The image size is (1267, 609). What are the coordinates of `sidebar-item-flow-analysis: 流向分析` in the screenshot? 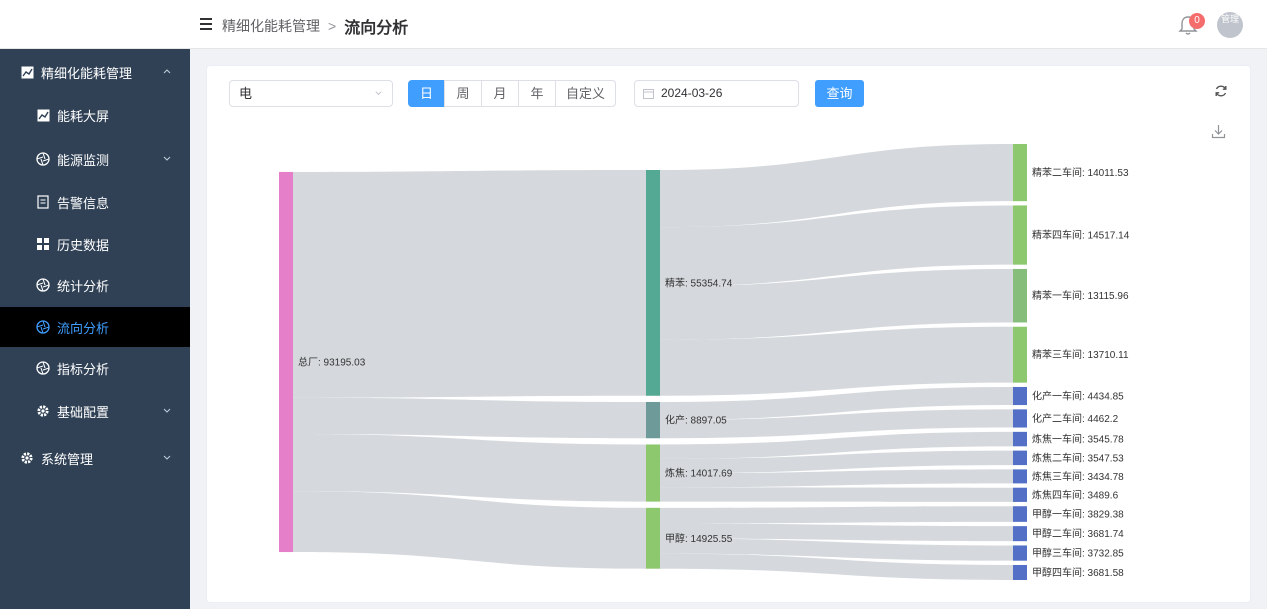 It's located at (95, 327).